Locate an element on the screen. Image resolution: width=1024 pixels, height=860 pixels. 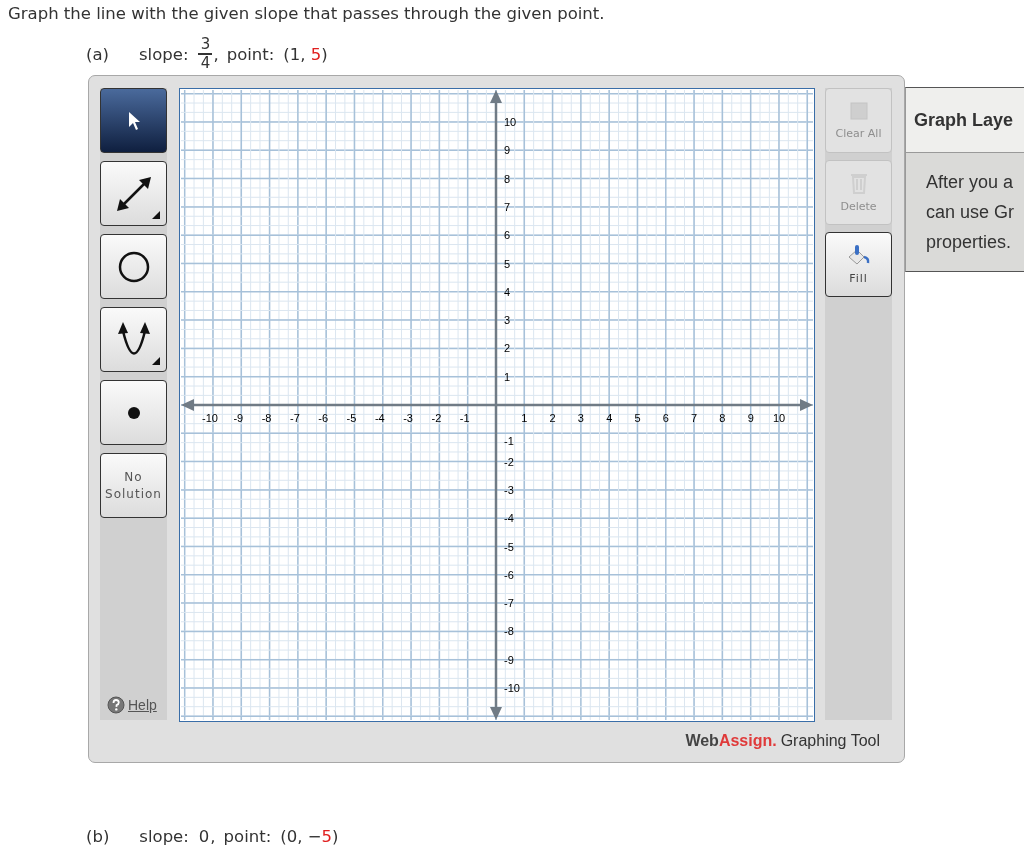
x-tick-label: 1 is located at coordinates (524, 418).